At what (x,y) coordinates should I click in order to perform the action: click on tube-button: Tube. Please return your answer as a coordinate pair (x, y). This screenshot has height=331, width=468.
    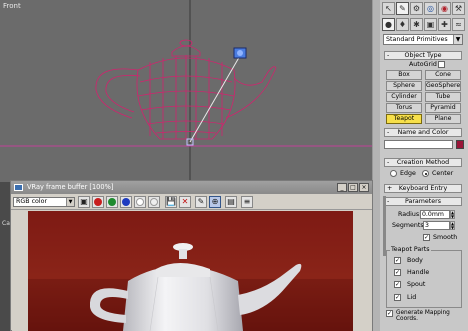
    Looking at the image, I should click on (443, 97).